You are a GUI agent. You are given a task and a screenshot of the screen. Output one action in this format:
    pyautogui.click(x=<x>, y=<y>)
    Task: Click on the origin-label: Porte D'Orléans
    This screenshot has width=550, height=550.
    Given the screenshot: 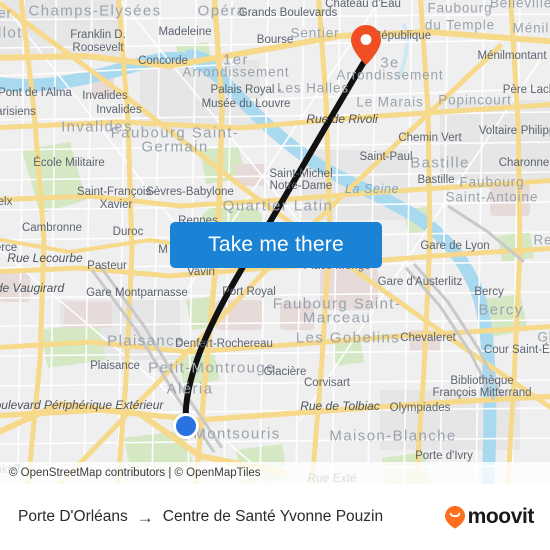 What is the action you would take?
    pyautogui.click(x=73, y=516)
    